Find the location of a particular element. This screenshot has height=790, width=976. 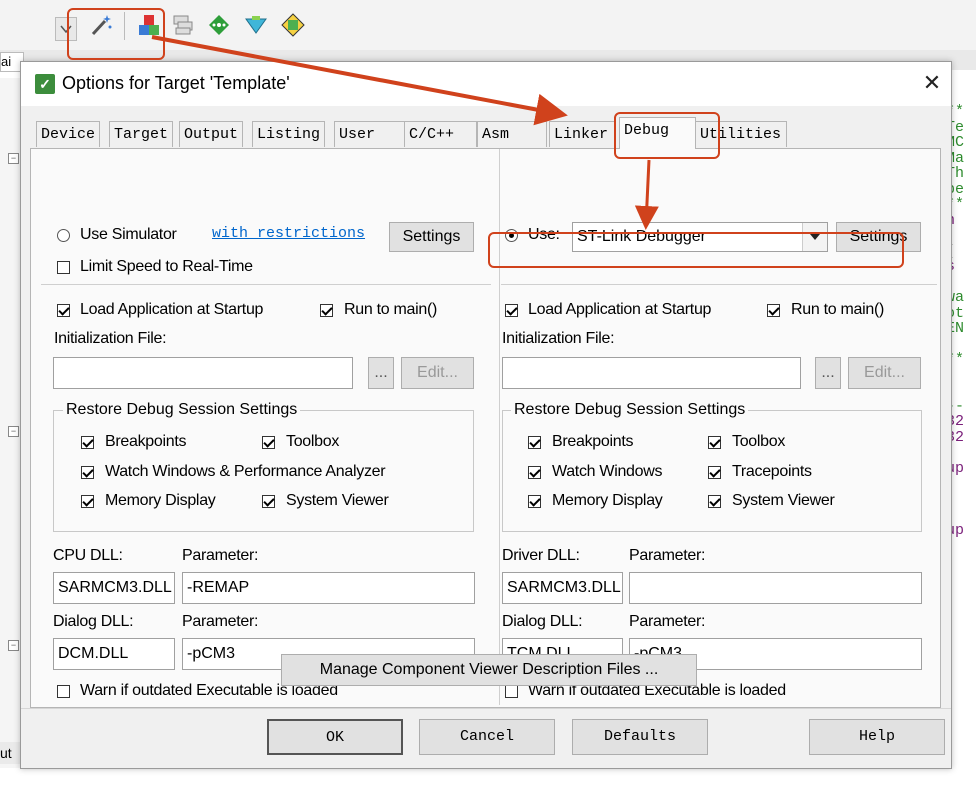

annotation-arrow-to-debug-tab is located at coordinates (359, 80).